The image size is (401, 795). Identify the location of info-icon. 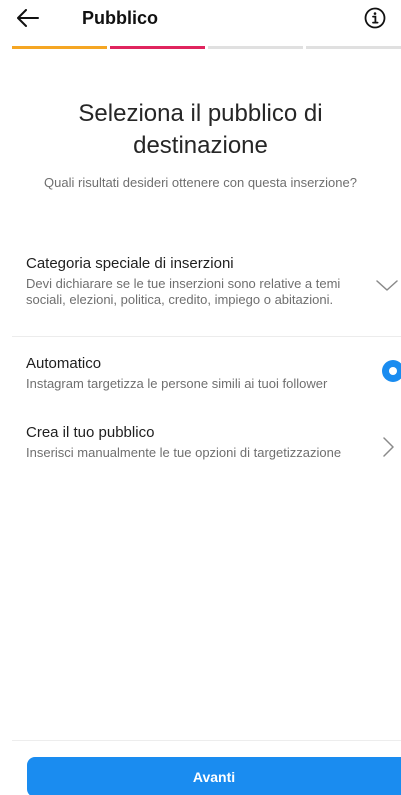
(375, 20).